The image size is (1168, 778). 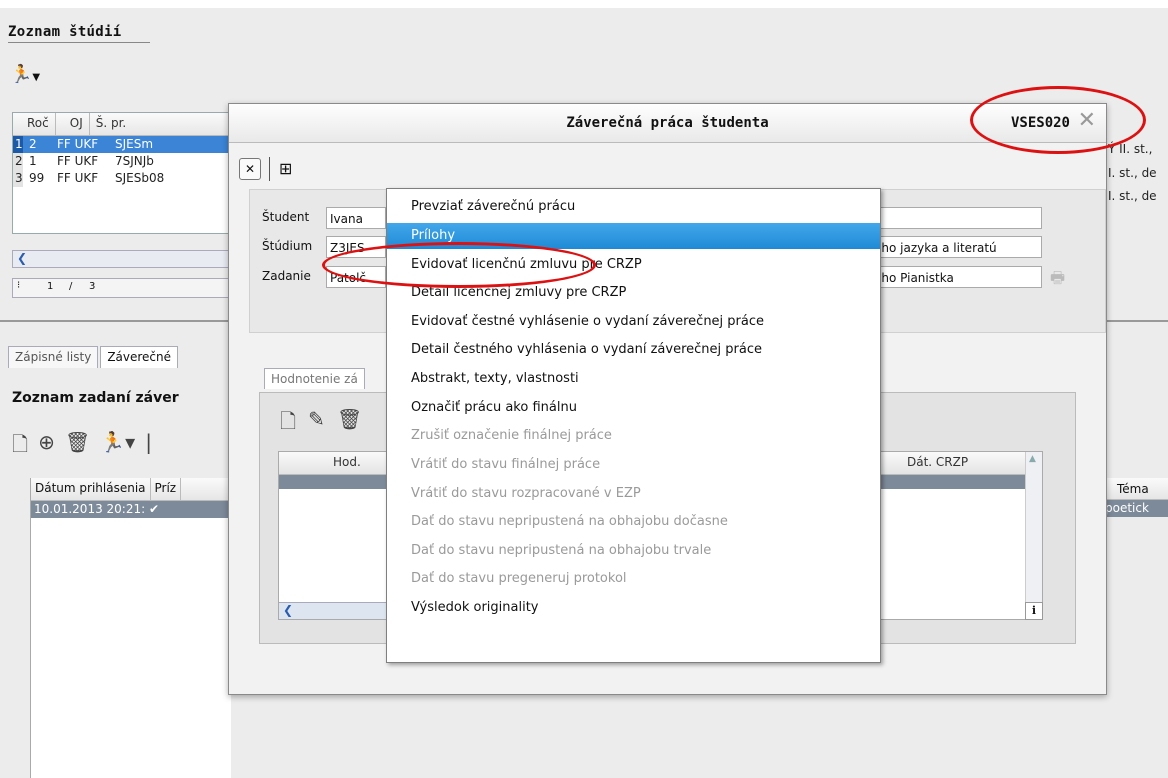 I want to click on right-field-2: ého jazyka a literatú, so click(x=956, y=247).